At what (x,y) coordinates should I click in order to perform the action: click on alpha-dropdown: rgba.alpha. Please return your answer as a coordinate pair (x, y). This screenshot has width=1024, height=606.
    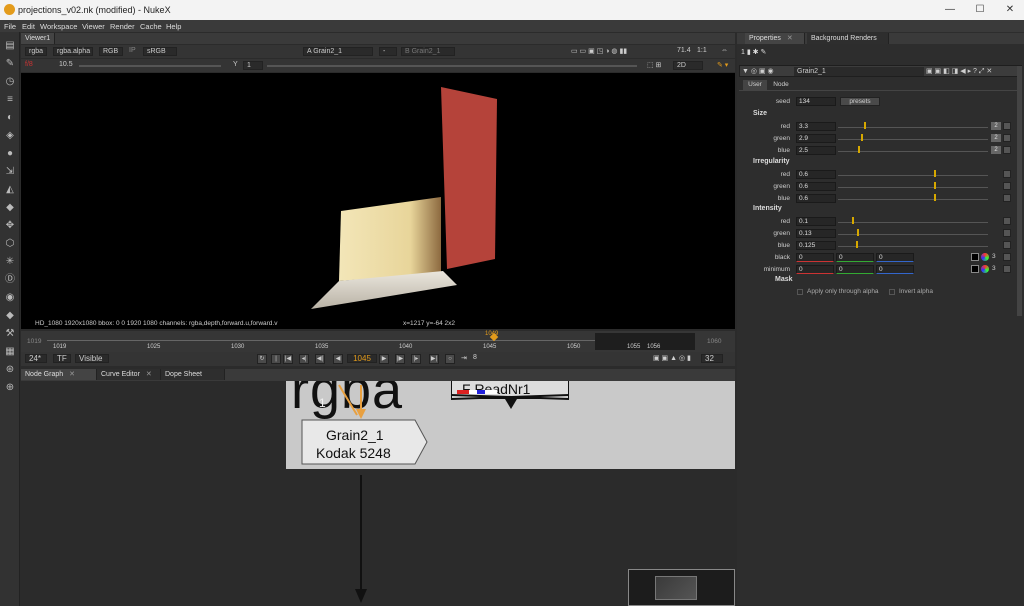
    Looking at the image, I should click on (73, 51).